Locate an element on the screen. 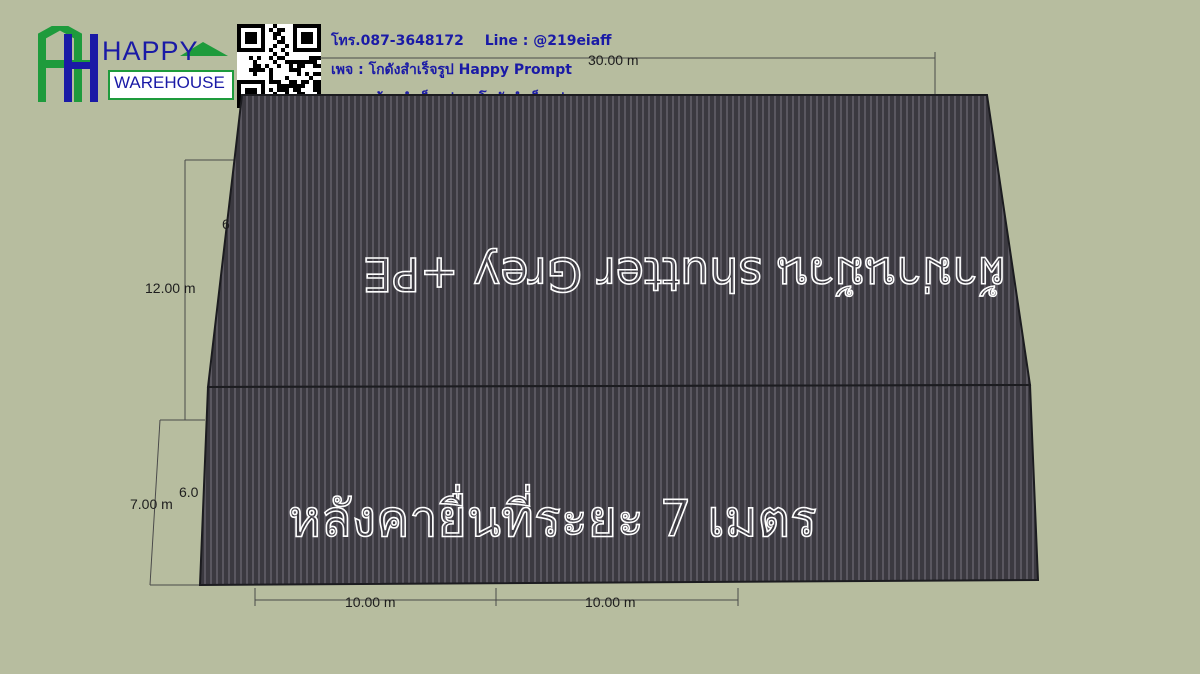 The width and height of the screenshot is (1200, 674). dim-top-width: 30.00 m is located at coordinates (613, 60).